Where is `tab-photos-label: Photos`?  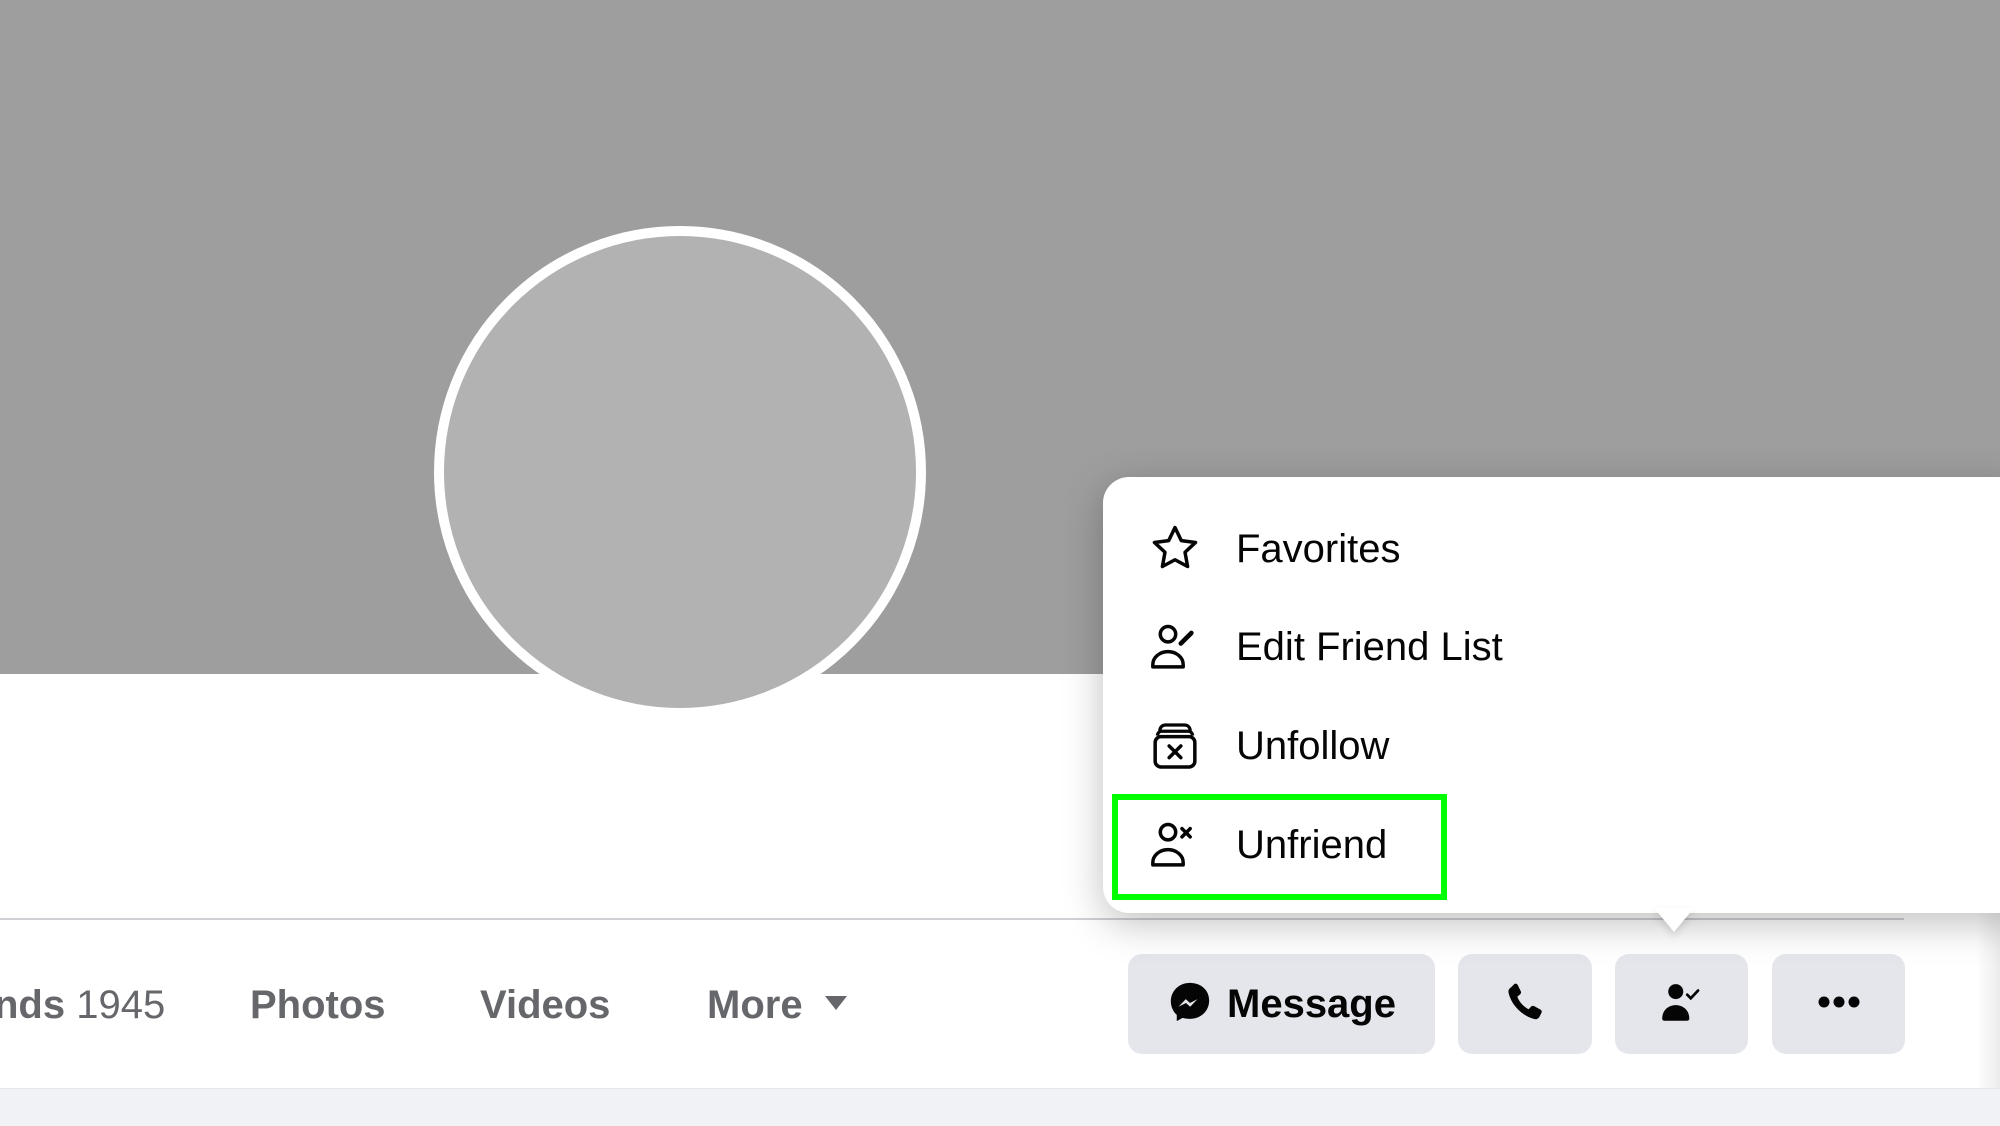 tab-photos-label: Photos is located at coordinates (318, 1005).